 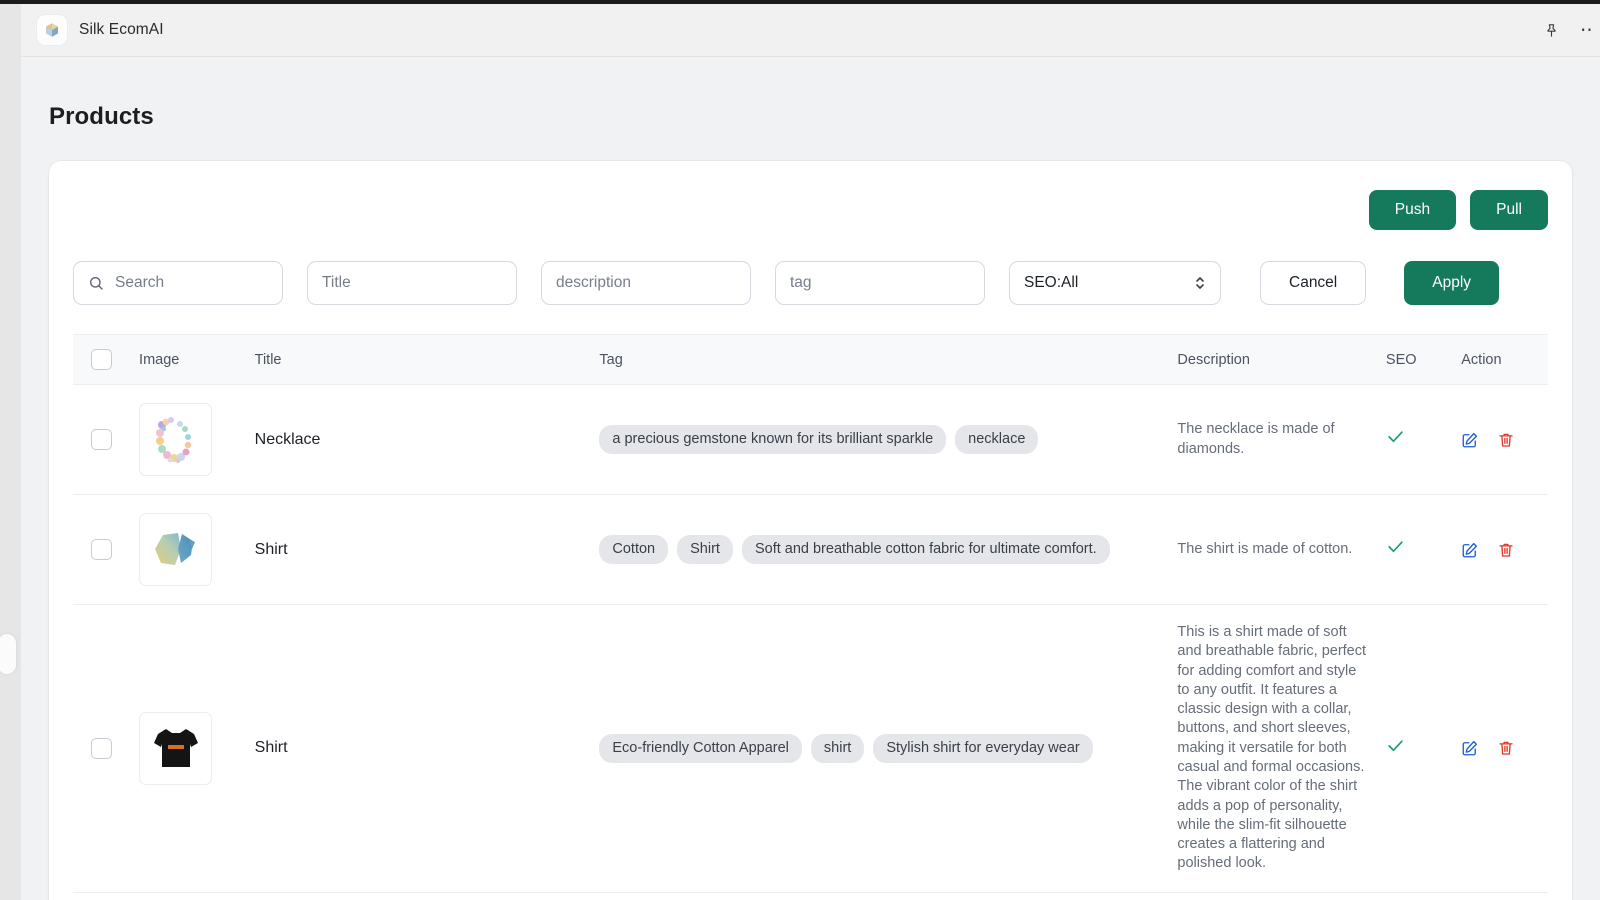 I want to click on title-bar: Silk EcomAI ⋯, so click(x=810, y=30).